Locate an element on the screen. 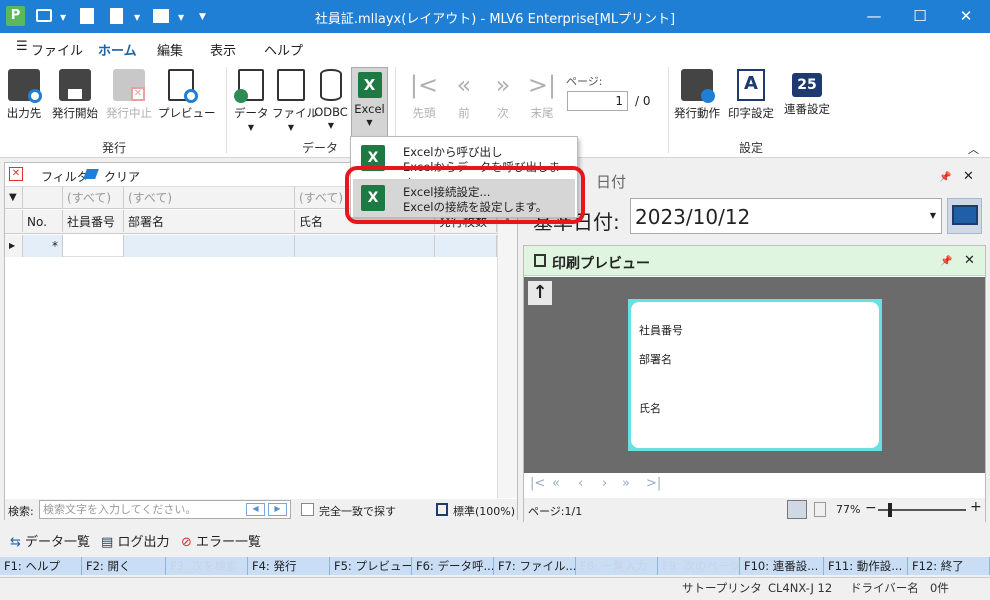  preview-status-bar: ページ:1/1 77% − + is located at coordinates (754, 510).